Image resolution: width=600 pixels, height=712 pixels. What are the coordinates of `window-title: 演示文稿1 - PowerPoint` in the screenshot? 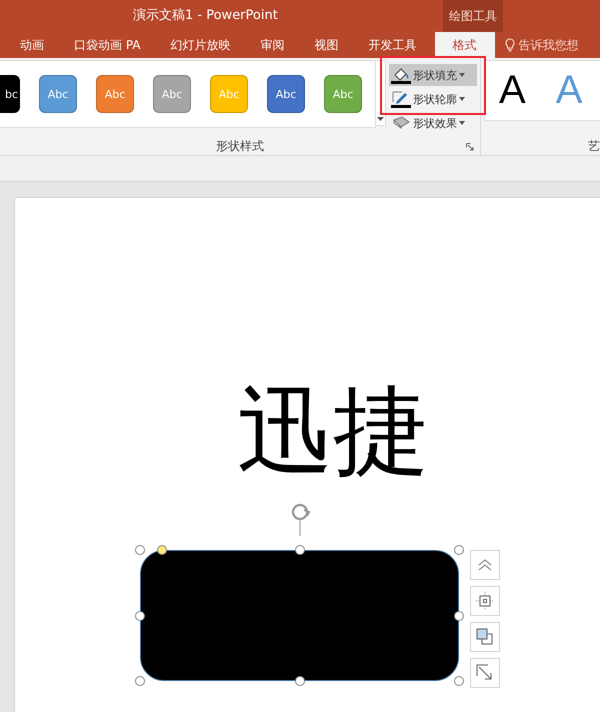 It's located at (206, 16).